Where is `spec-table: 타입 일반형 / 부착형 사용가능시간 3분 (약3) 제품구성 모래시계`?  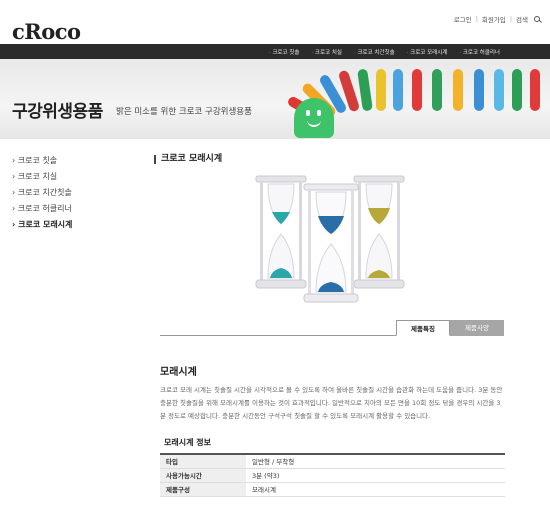 spec-table: 타입 일반형 / 부착형 사용가능시간 3분 (약3) 제품구성 모래시계 is located at coordinates (332, 475).